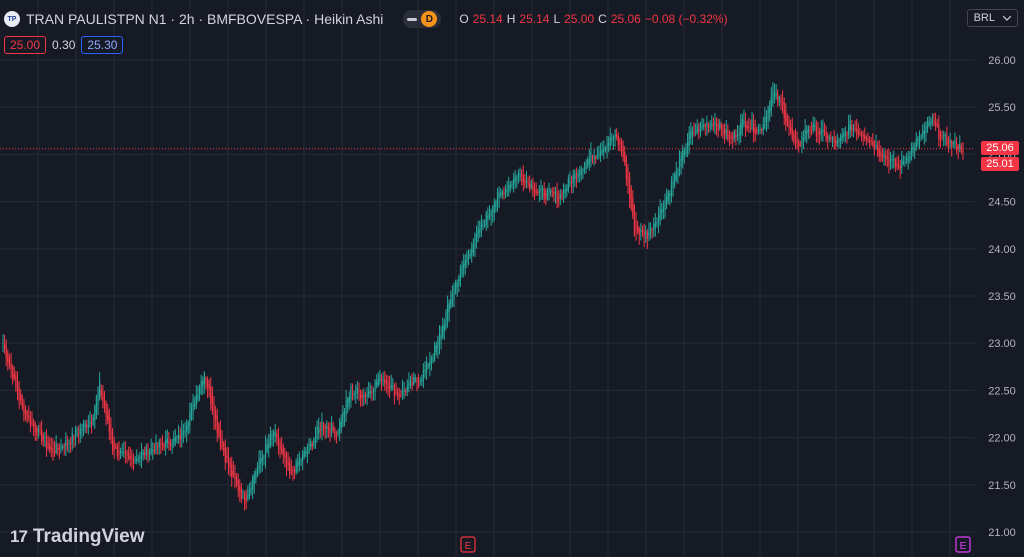 This screenshot has width=1024, height=557. What do you see at coordinates (1002, 108) in the screenshot?
I see `y-tick-label: 25.50` at bounding box center [1002, 108].